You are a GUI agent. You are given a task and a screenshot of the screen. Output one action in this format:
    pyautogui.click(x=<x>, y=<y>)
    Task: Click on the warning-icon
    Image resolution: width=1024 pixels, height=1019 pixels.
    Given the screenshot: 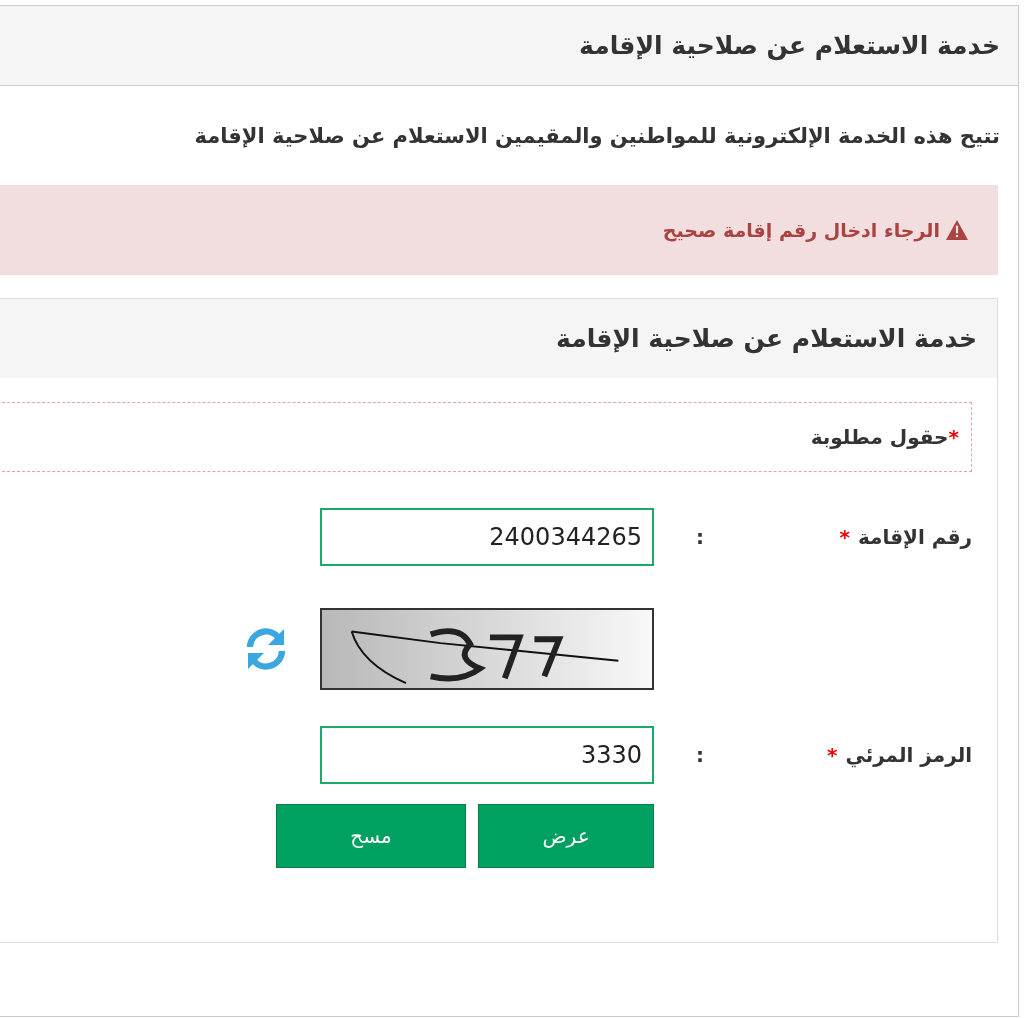 What is the action you would take?
    pyautogui.click(x=957, y=230)
    